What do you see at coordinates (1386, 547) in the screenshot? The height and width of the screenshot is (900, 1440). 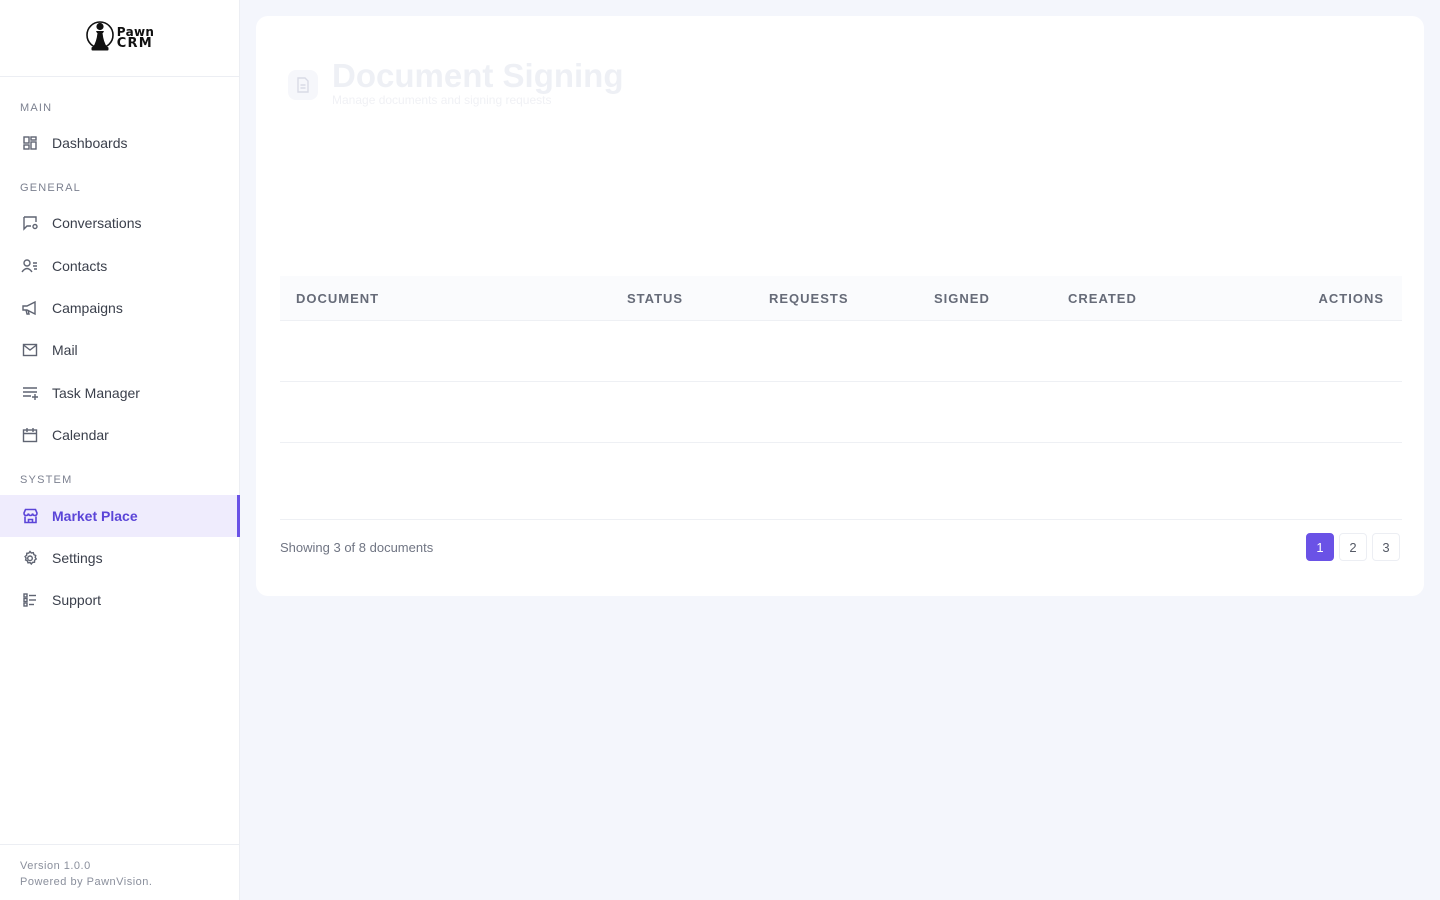 I see `page-3-button: 3` at bounding box center [1386, 547].